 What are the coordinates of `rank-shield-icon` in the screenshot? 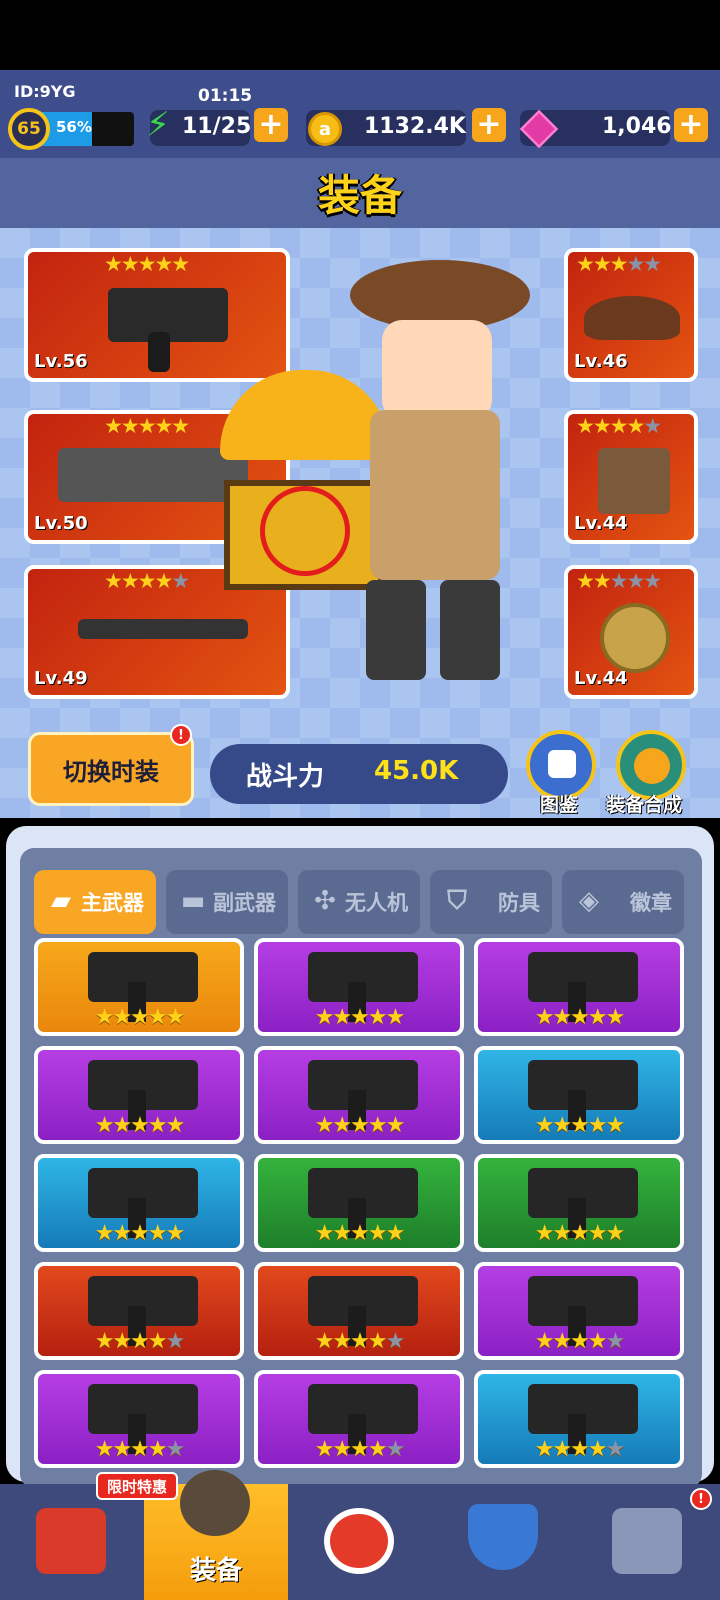 It's located at (503, 1537).